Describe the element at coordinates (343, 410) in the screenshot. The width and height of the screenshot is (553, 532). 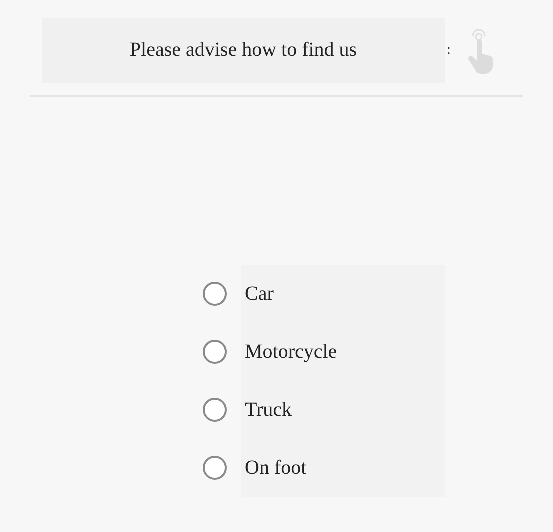
I see `option-label: Truck` at that location.